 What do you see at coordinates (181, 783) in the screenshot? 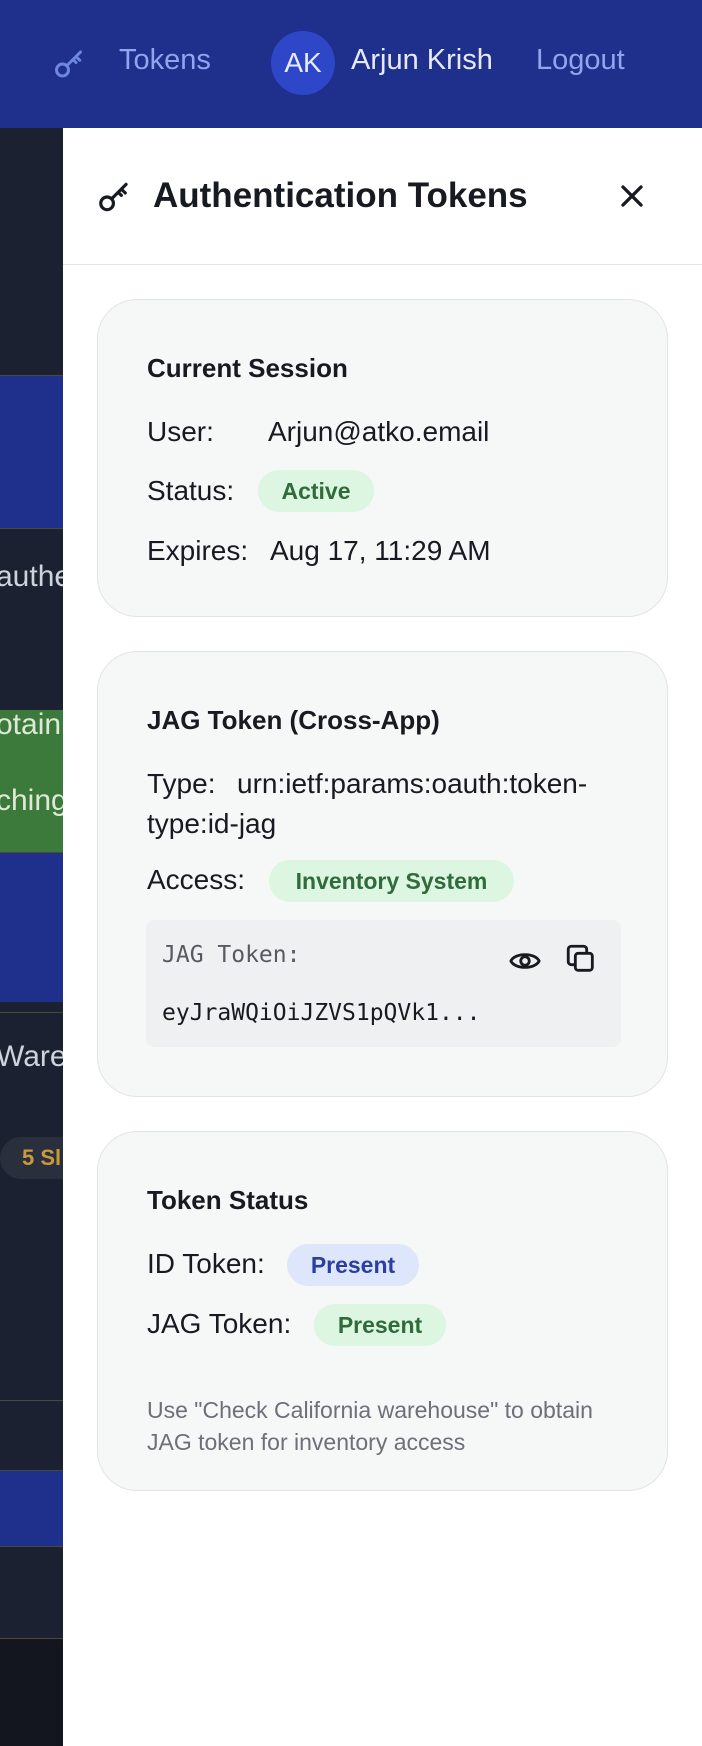
I see `type-label: Type:` at bounding box center [181, 783].